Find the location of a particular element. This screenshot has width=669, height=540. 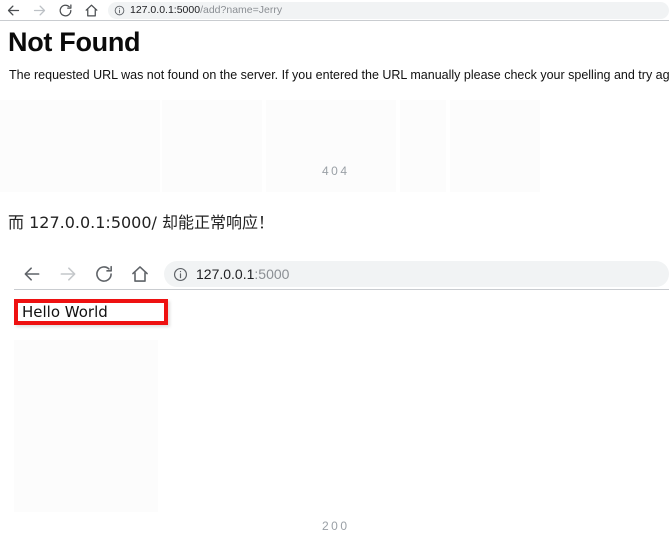

page-title: Not Found is located at coordinates (74, 42).